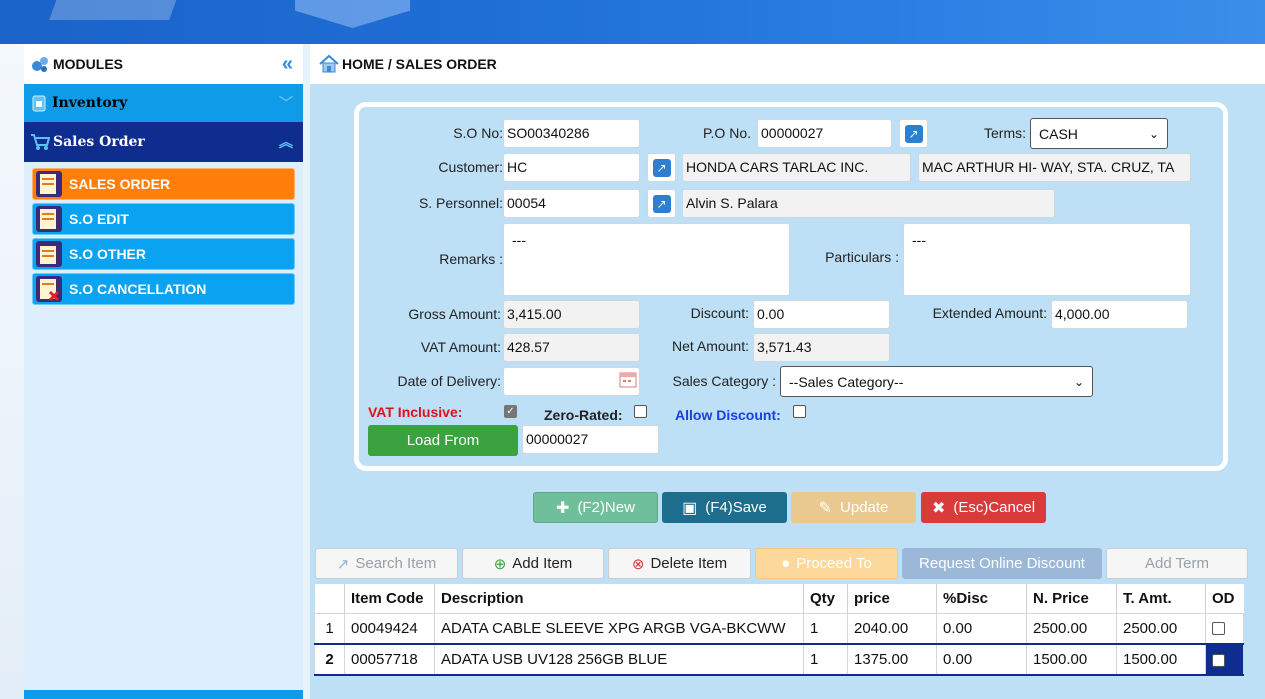  What do you see at coordinates (1071, 628) in the screenshot?
I see `cell-nprice: 2500.00` at bounding box center [1071, 628].